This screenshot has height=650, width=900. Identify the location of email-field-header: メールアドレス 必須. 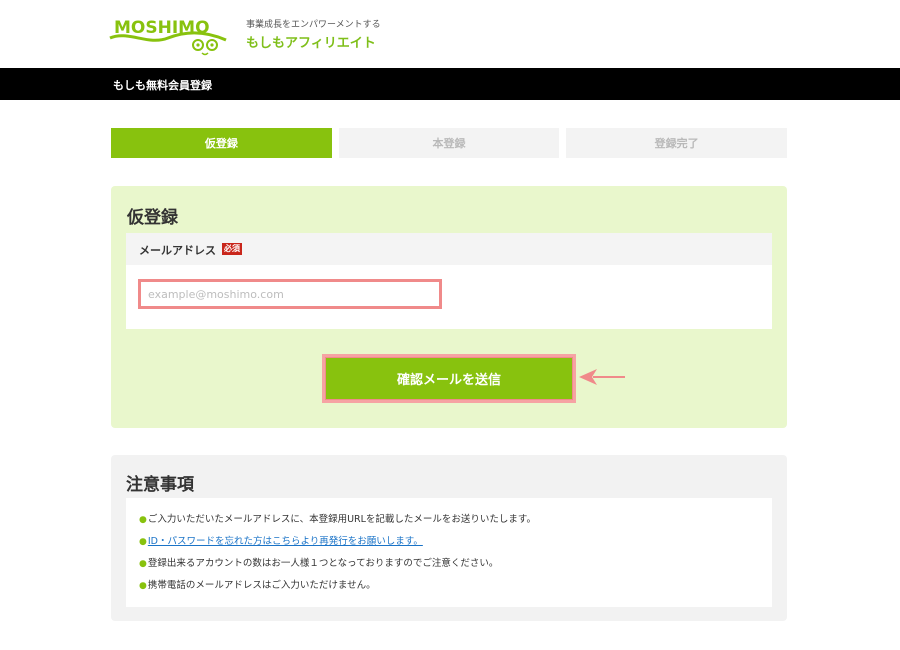
(449, 249).